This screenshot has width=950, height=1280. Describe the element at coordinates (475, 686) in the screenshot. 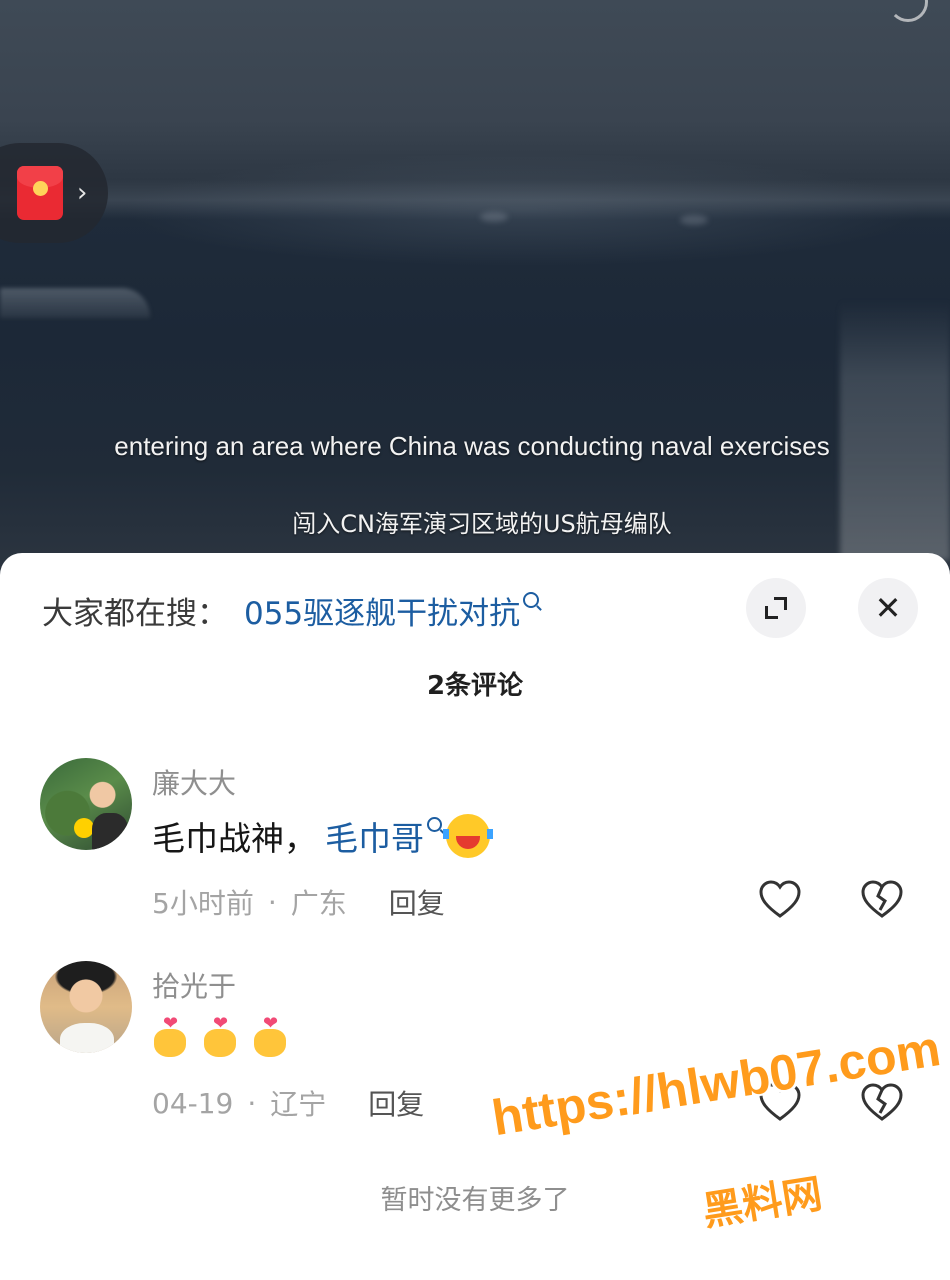

I see `comment-count: 2条评论` at that location.